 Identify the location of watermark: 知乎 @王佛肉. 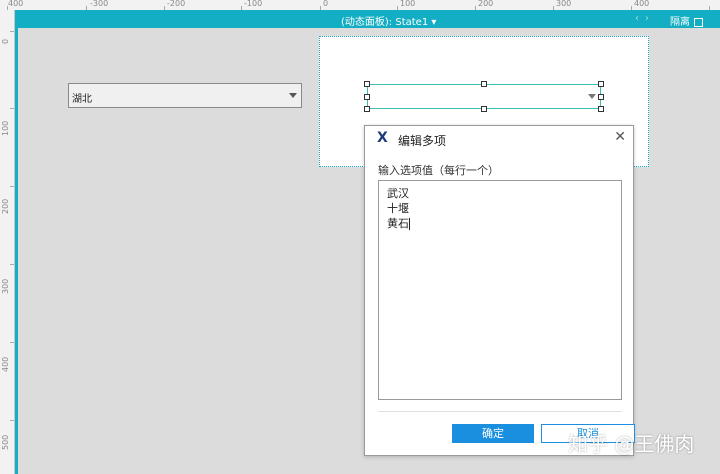
(631, 444).